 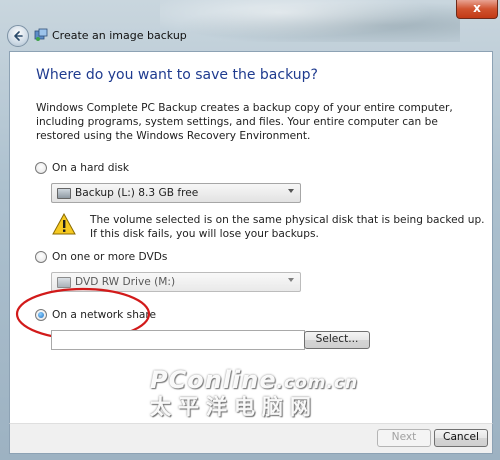 I want to click on option-hard-disk: On a hard disk, so click(x=82, y=168).